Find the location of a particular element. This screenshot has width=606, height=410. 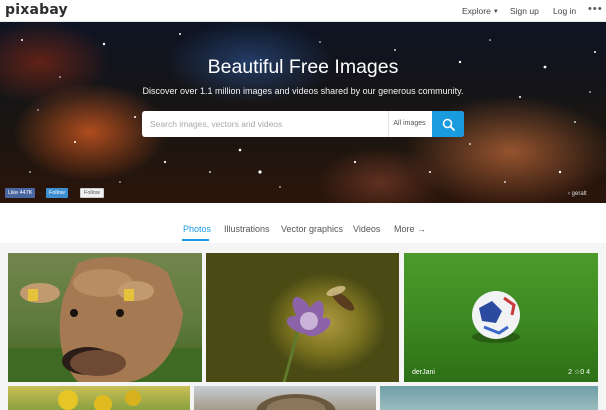

tab-vector-graphics: Vector graphics is located at coordinates (312, 229).